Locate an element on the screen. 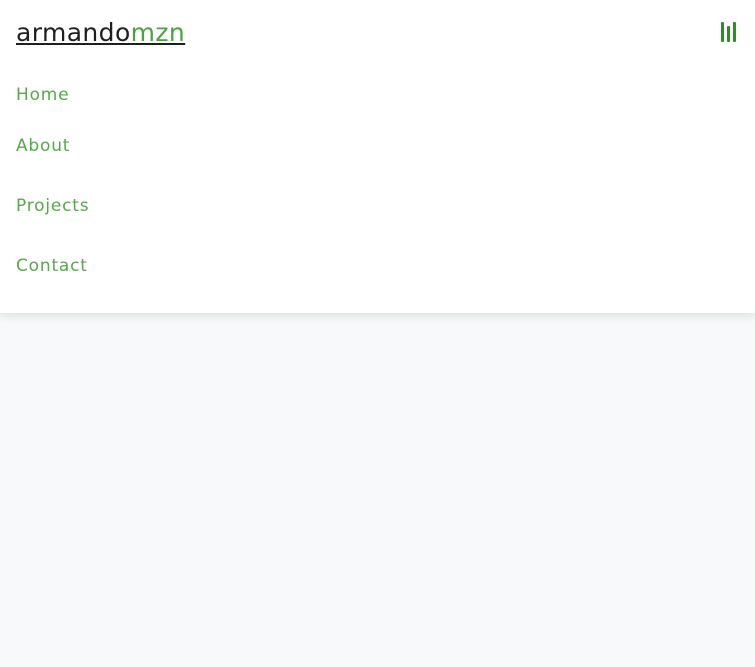 The width and height of the screenshot is (755, 667). navigation-link-home: Home is located at coordinates (166, 95).